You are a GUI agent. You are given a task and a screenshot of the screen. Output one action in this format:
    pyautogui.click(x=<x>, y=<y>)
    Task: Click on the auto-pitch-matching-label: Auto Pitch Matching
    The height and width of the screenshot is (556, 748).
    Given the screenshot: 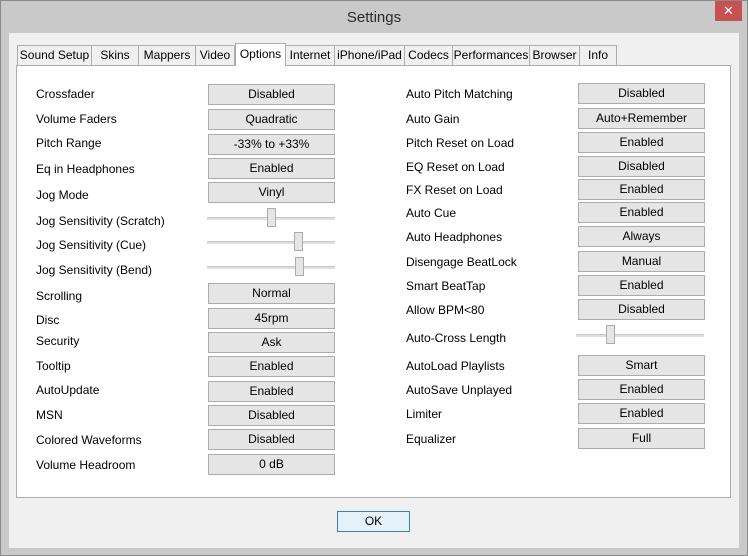 What is the action you would take?
    pyautogui.click(x=459, y=94)
    